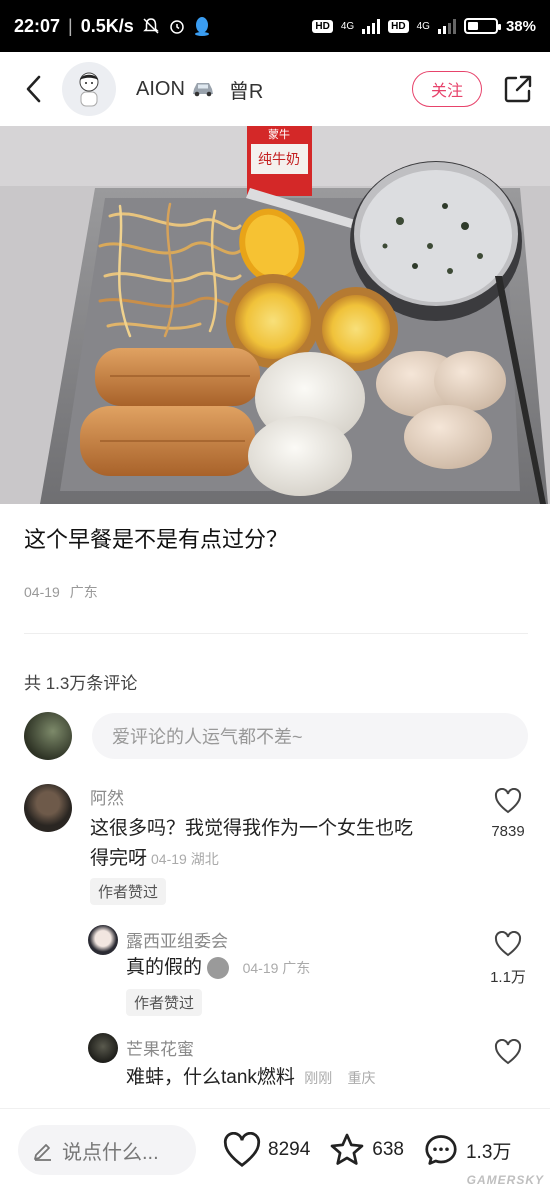  I want to click on battery-icon, so click(482, 26).